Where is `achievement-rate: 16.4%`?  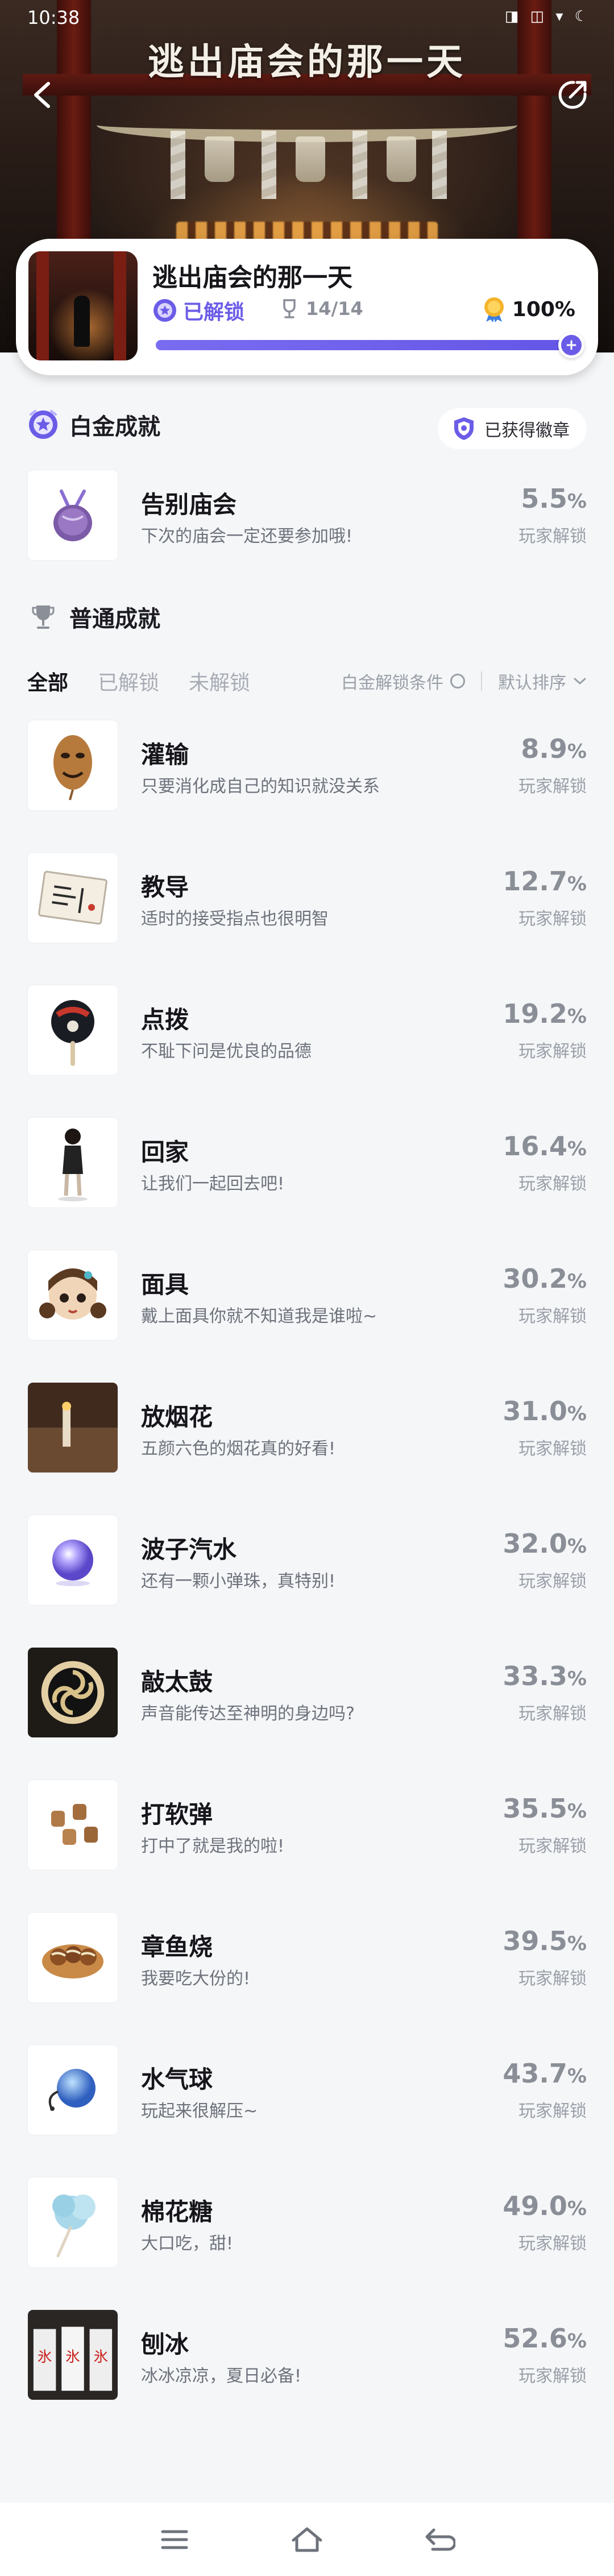
achievement-rate: 16.4% is located at coordinates (545, 1146).